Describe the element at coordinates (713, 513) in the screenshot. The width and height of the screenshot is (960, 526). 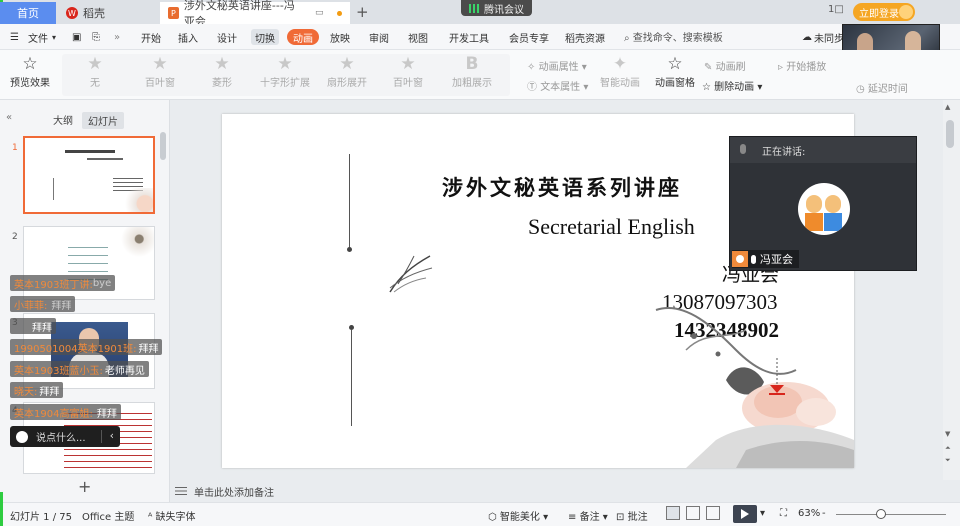
I see `reading-view-icon` at that location.